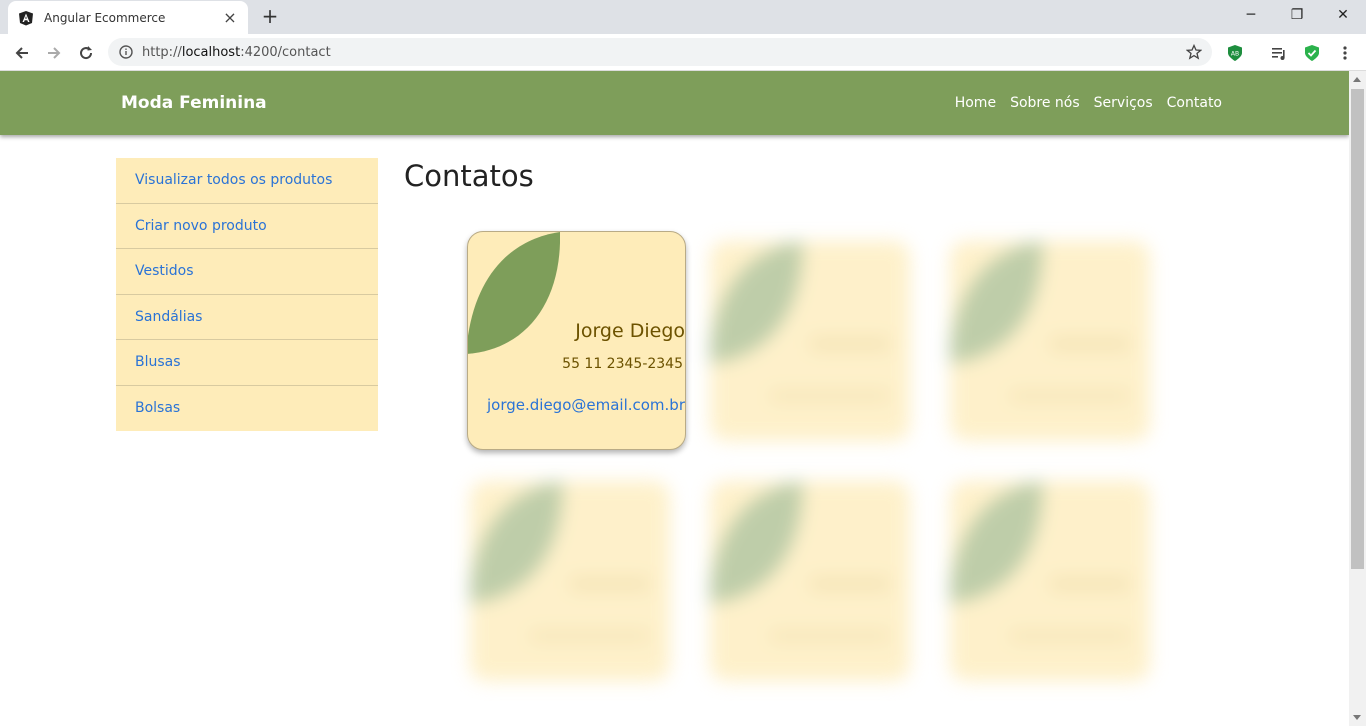 This screenshot has height=726, width=1366. I want to click on site-brand: Moda Feminina, so click(194, 103).